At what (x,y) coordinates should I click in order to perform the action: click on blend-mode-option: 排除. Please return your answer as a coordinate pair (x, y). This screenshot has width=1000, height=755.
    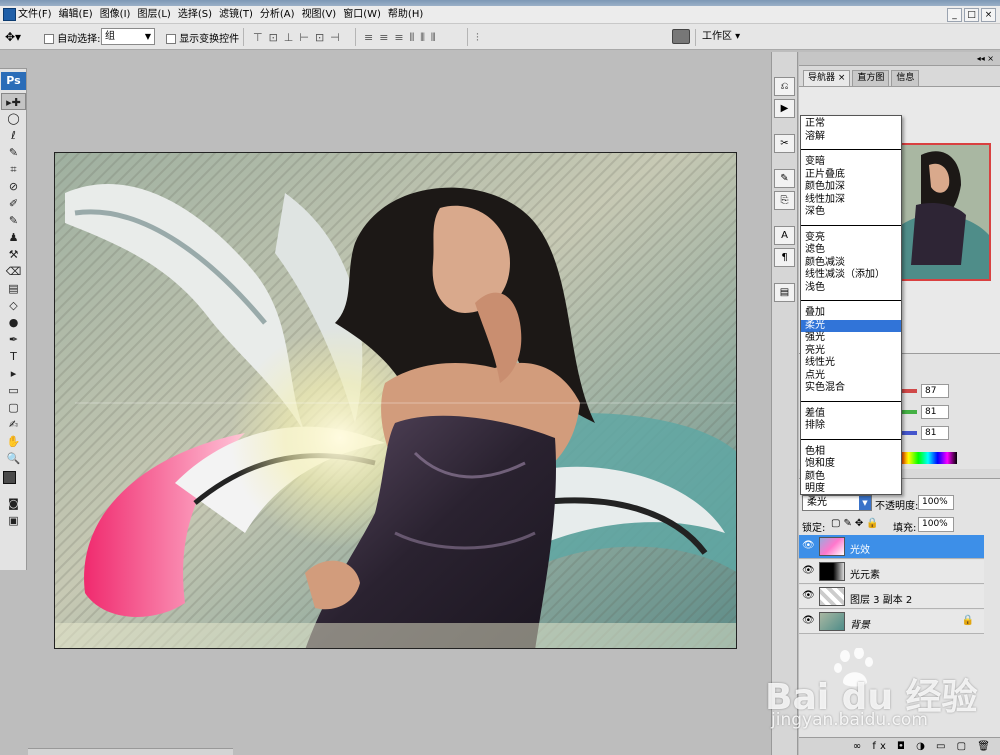
    Looking at the image, I should click on (851, 426).